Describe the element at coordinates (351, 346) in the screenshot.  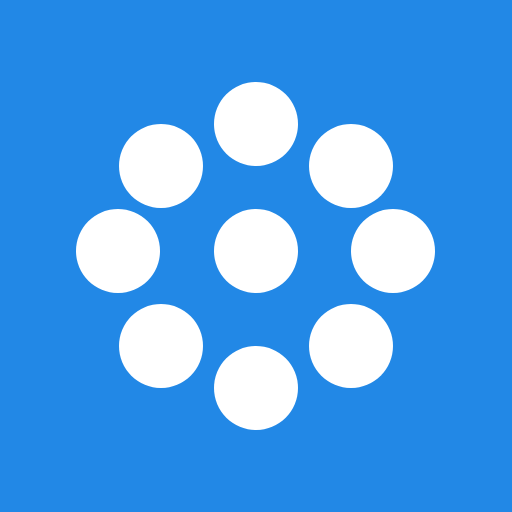
I see `dot-bottom-right` at that location.